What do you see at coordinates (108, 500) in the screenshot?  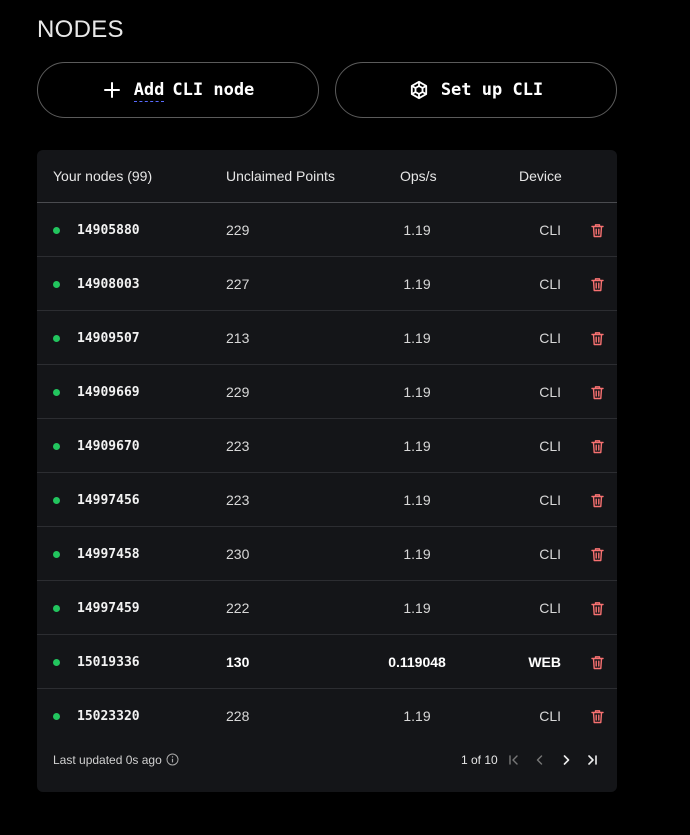 I see `node-id: 14997456` at bounding box center [108, 500].